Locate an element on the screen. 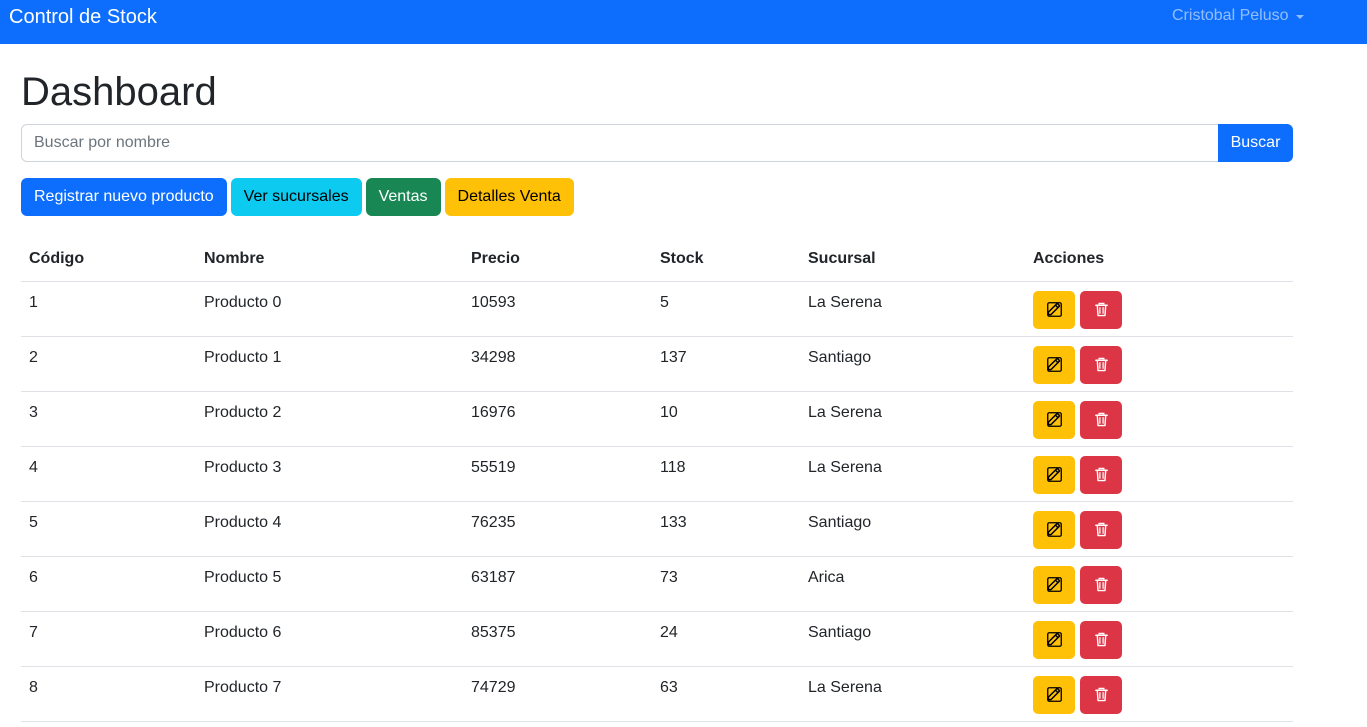 The image size is (1367, 727). table-row: 5 Producto 4 76235 133 Santiago is located at coordinates (657, 529).